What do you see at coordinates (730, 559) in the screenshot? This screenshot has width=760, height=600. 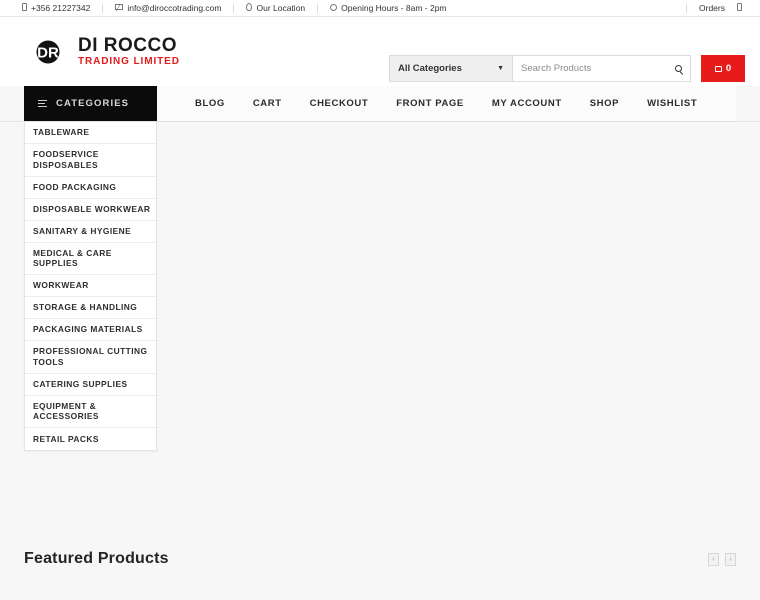 I see `chevron-right-icon: ›` at bounding box center [730, 559].